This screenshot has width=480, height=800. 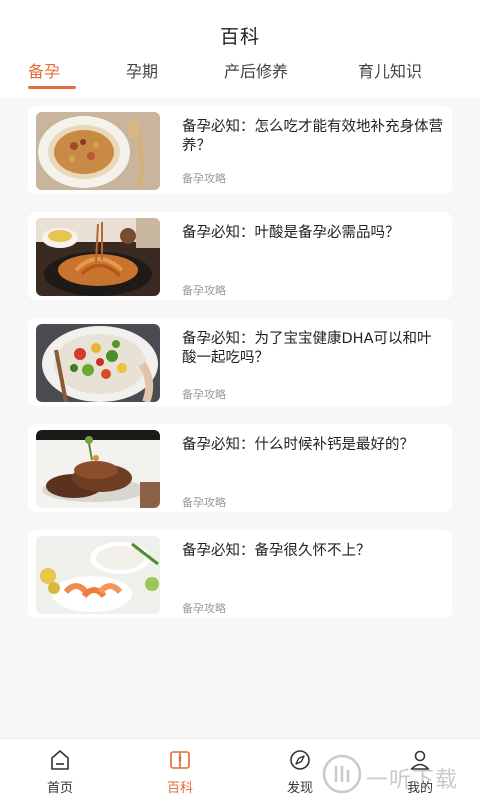 What do you see at coordinates (240, 574) in the screenshot?
I see `article-card: 备孕必知：备孕很久怀不上？ 备孕攻略` at bounding box center [240, 574].